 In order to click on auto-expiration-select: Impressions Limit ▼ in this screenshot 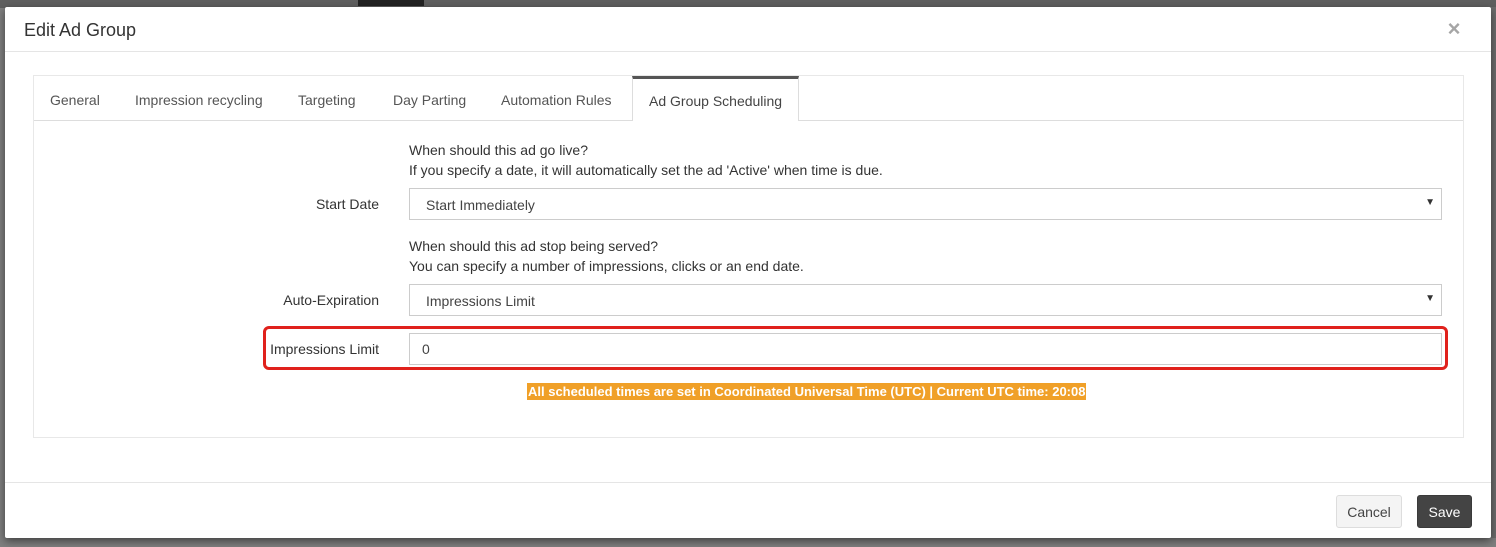, I will do `click(925, 300)`.